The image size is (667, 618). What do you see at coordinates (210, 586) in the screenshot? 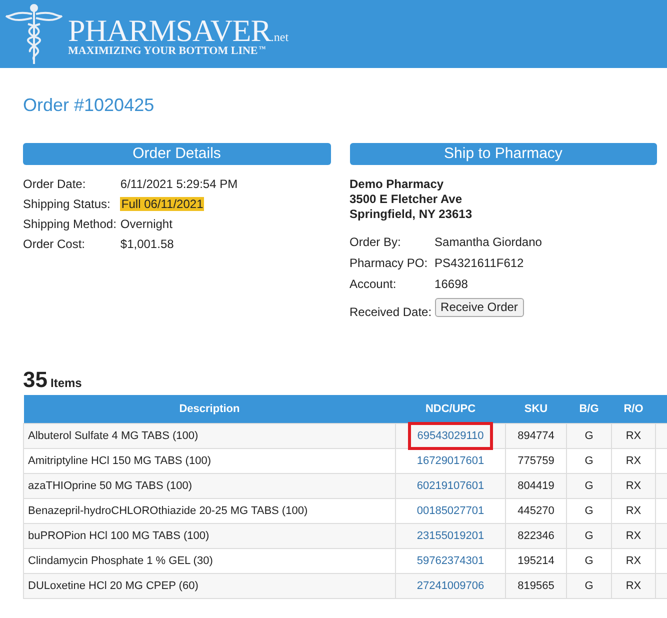
I see `table-cell: DULoxetine HCl 20 MG CPEP (60)` at bounding box center [210, 586].